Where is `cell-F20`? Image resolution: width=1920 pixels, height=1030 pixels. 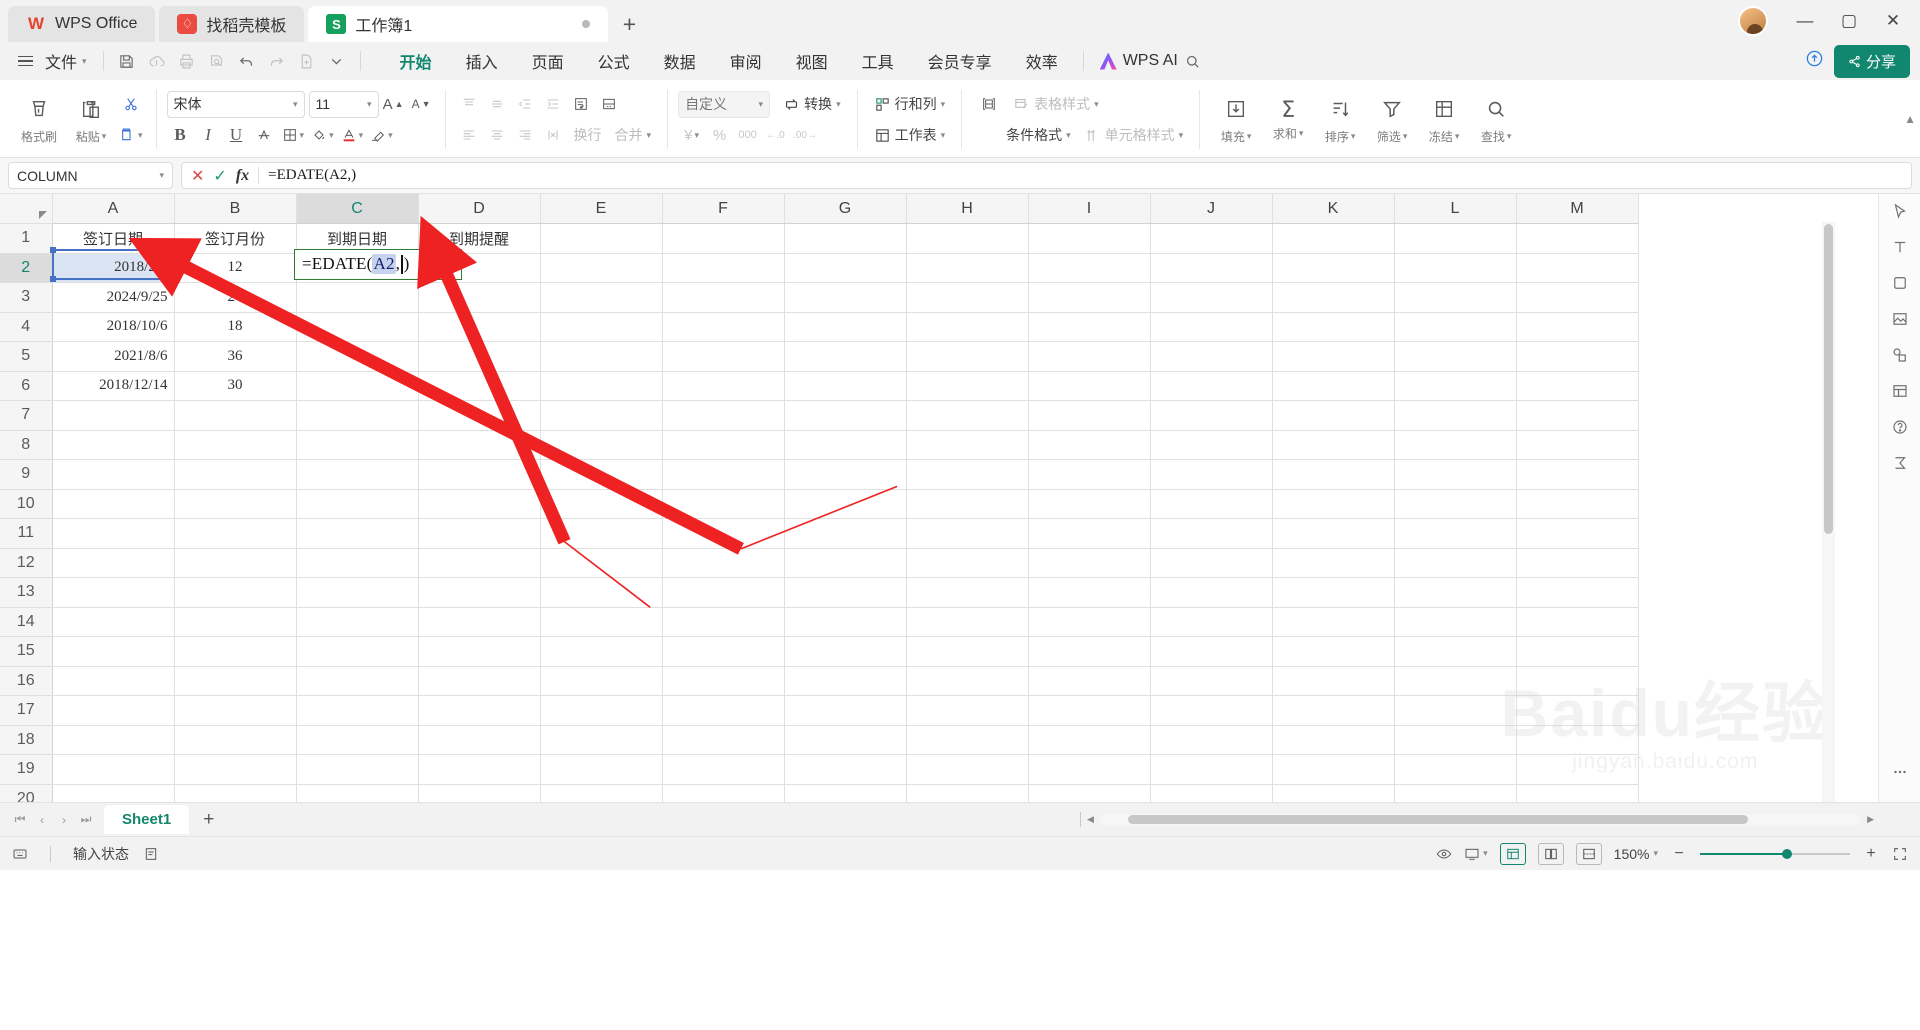
cell-F20 is located at coordinates (723, 793).